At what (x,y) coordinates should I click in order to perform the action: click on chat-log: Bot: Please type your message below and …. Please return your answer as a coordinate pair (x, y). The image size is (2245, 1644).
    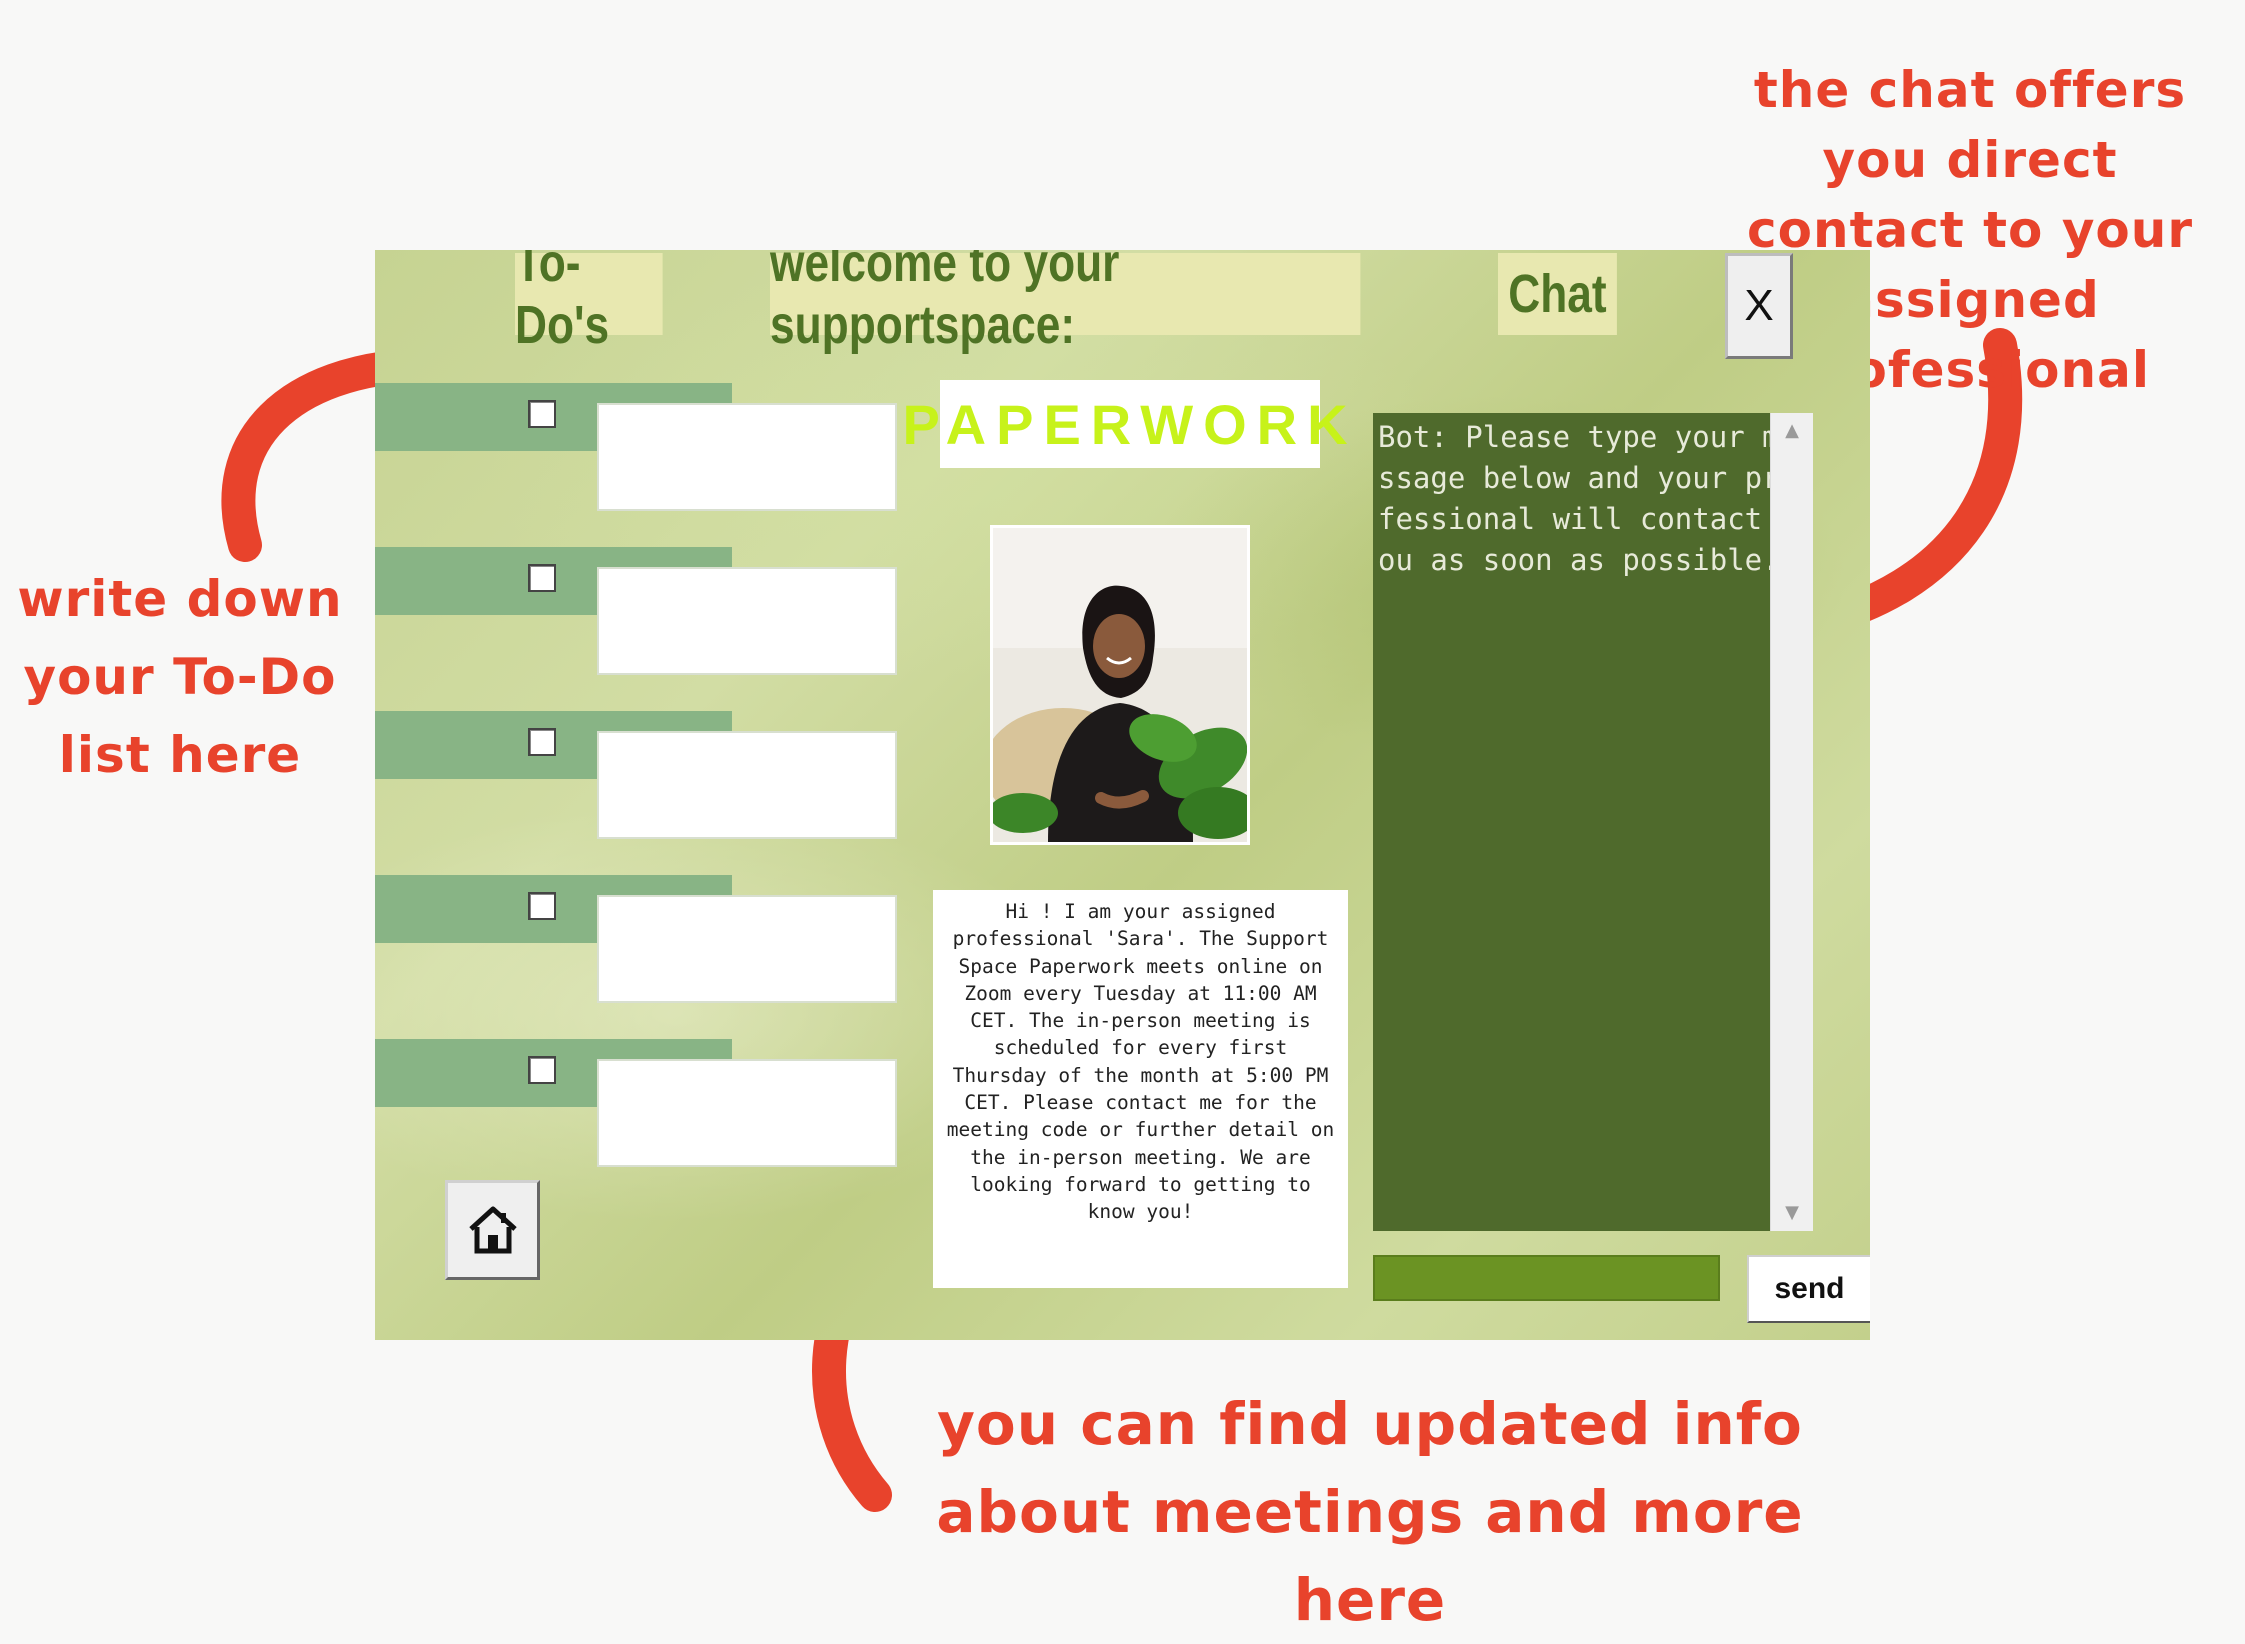
    Looking at the image, I should click on (1593, 822).